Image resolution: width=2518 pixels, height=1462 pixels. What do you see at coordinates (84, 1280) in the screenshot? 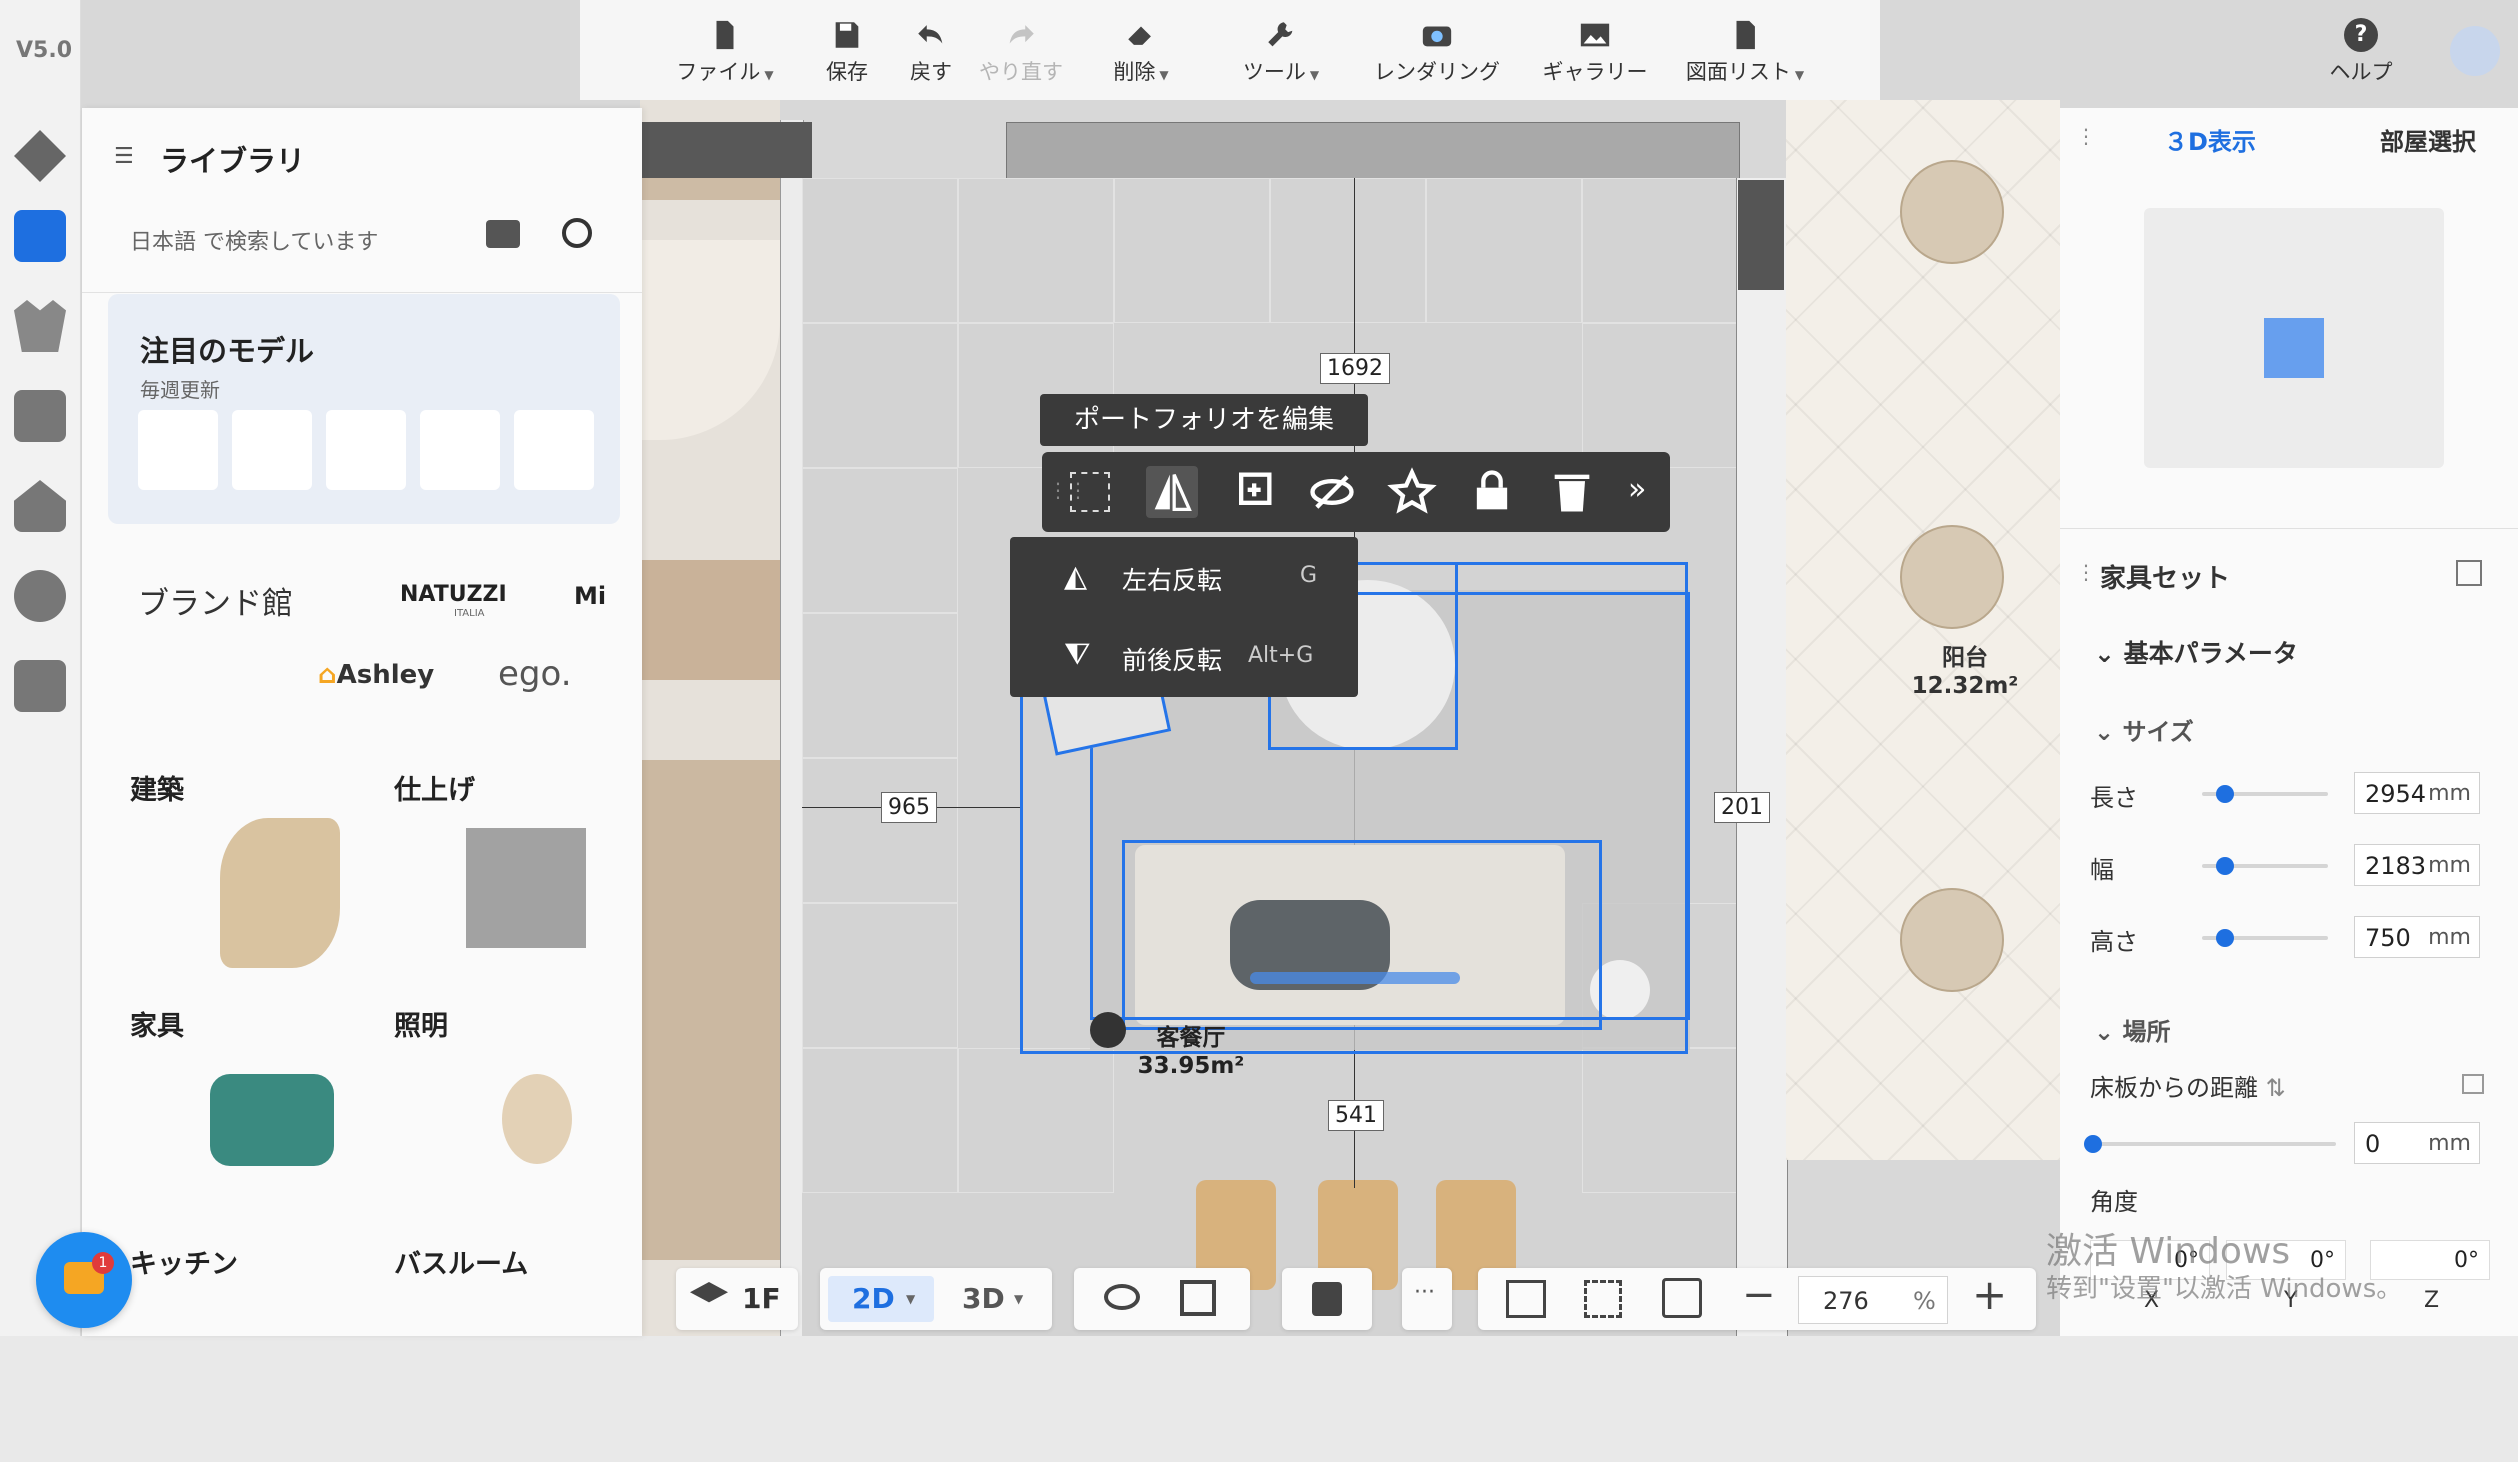
I see `chat-button: 1` at bounding box center [84, 1280].